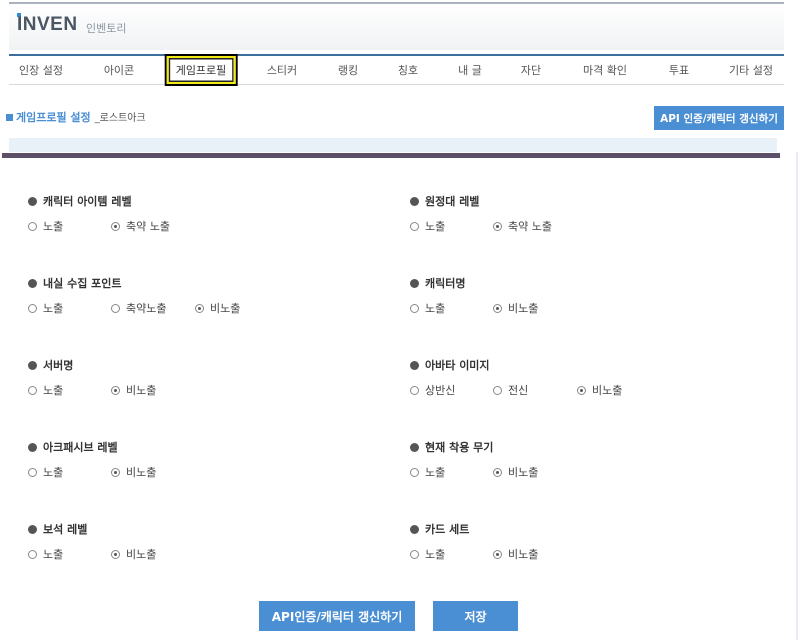 Image resolution: width=800 pixels, height=640 pixels. Describe the element at coordinates (348, 70) in the screenshot. I see `nav-tab-ranking: 랭킹` at that location.